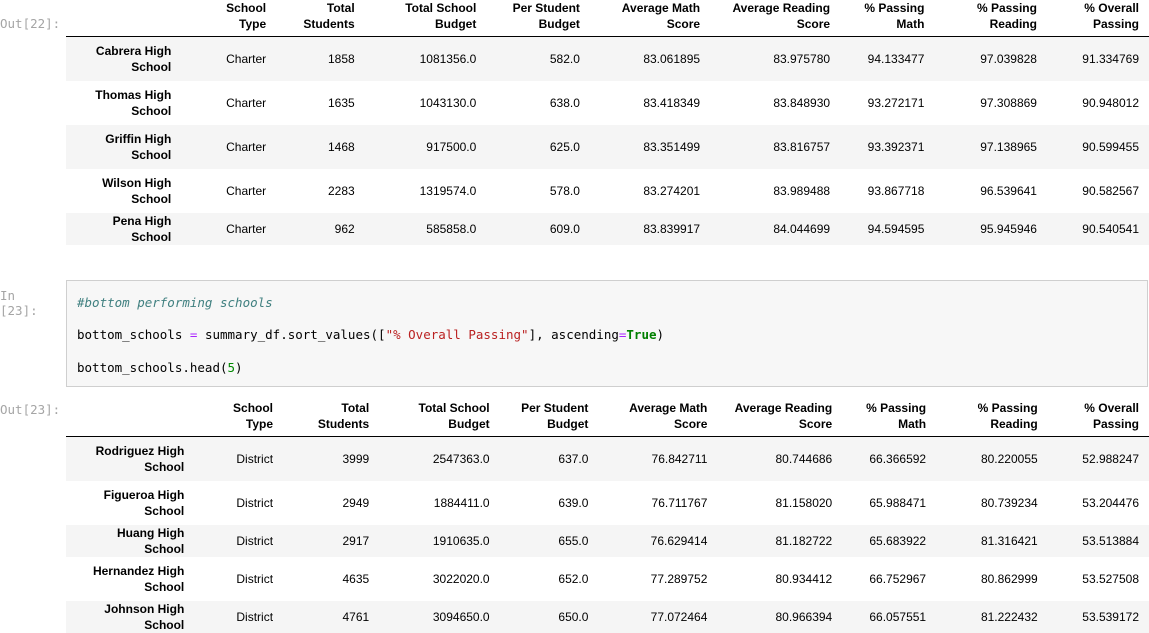 The height and width of the screenshot is (633, 1149). I want to click on column-header-text: Passing, so click(1115, 24).